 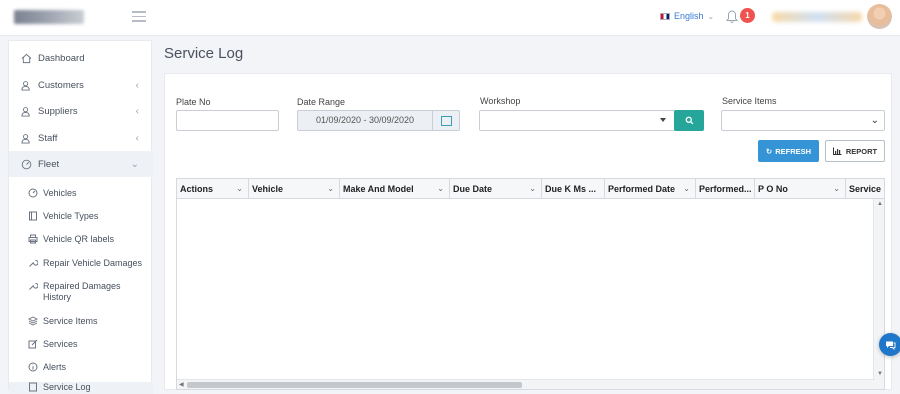 What do you see at coordinates (61, 58) in the screenshot?
I see `sidebar-item-label: Dashboard` at bounding box center [61, 58].